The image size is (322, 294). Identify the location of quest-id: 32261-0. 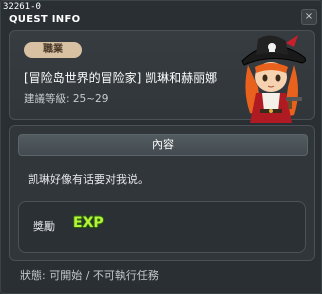
(22, 7).